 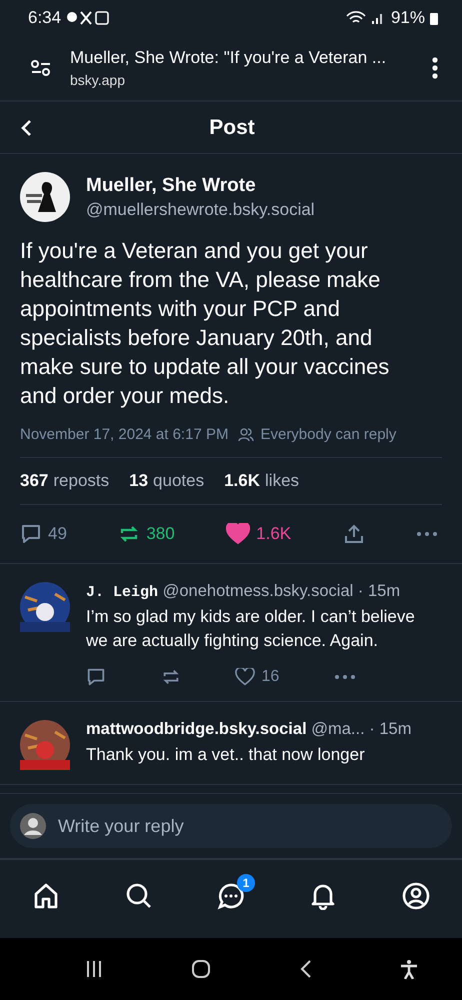 What do you see at coordinates (232, 128) in the screenshot?
I see `header-title: Post` at bounding box center [232, 128].